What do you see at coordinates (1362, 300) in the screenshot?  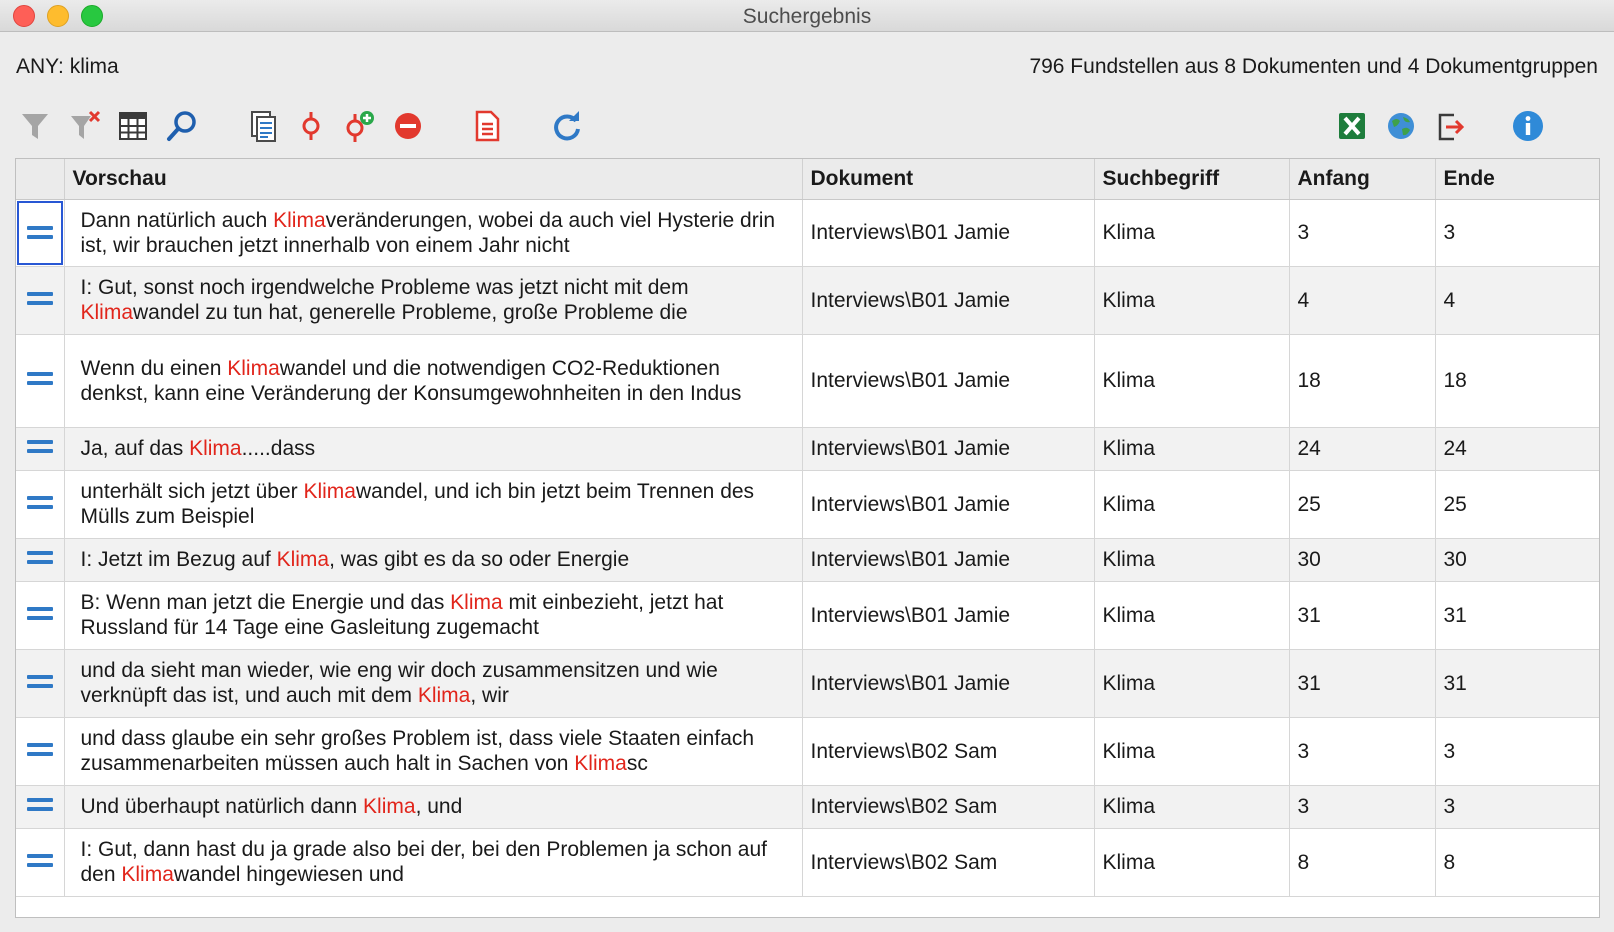 I see `start-cell: 4` at bounding box center [1362, 300].